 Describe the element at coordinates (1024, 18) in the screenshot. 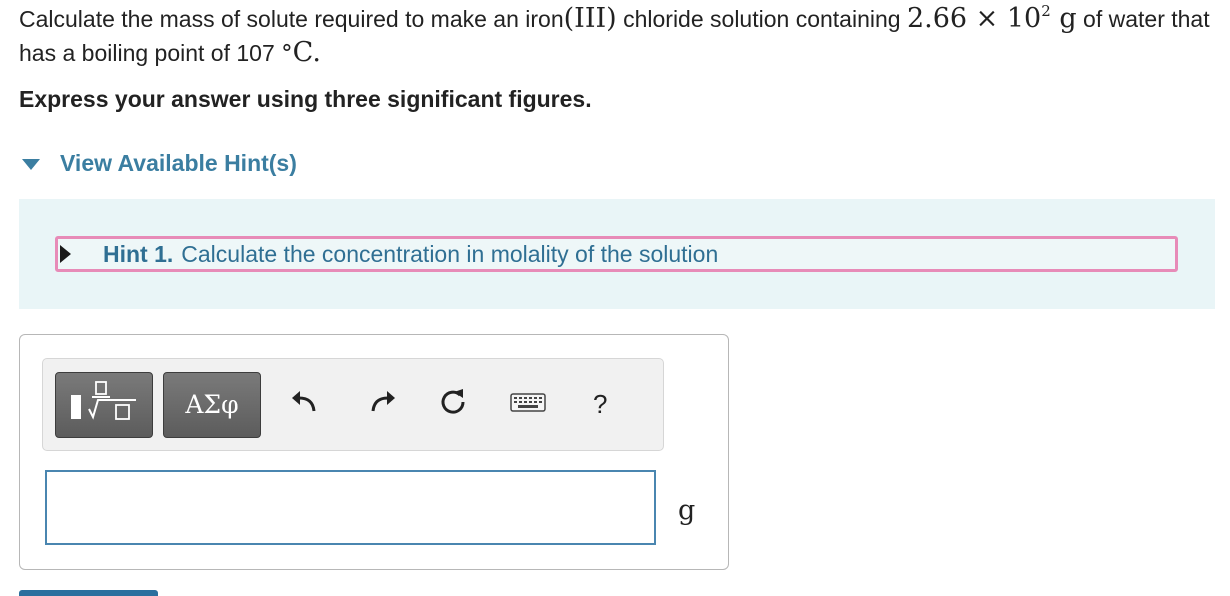

I see `power-base: 10` at that location.